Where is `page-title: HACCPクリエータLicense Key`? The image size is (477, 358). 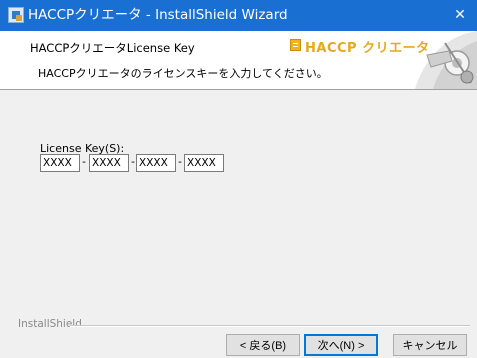 page-title: HACCPクリエータLicense Key is located at coordinates (112, 48).